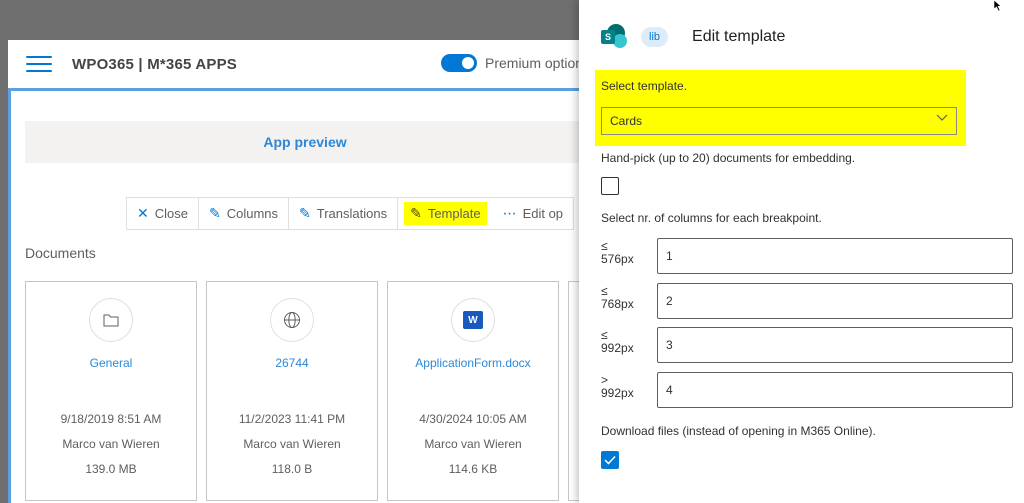 This screenshot has width=1024, height=503. Describe the element at coordinates (473, 363) in the screenshot. I see `card-name: ApplicationForm.docx` at that location.